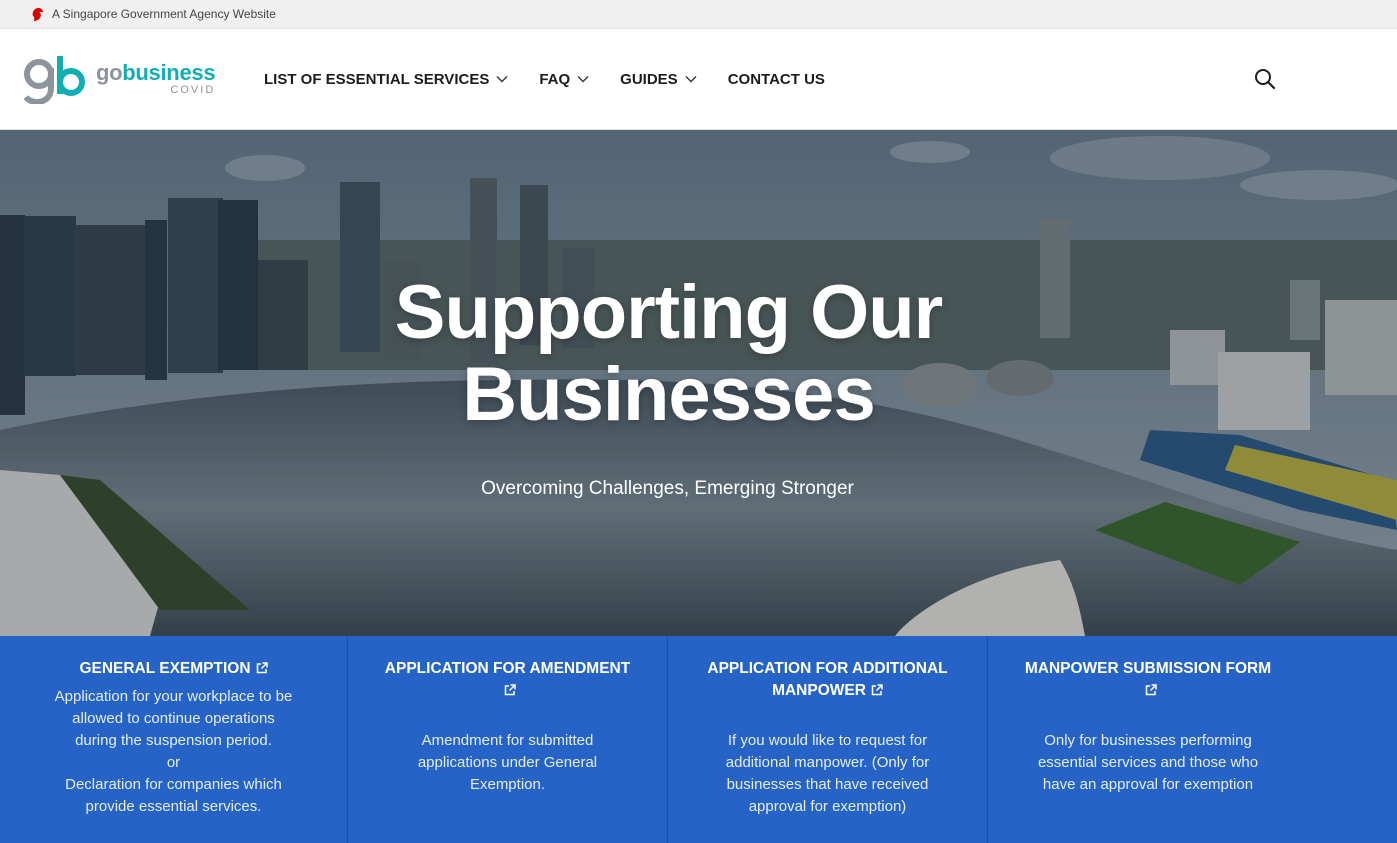  I want to click on gov-masthead: A Singapore Government Agency Website, so click(698, 14).